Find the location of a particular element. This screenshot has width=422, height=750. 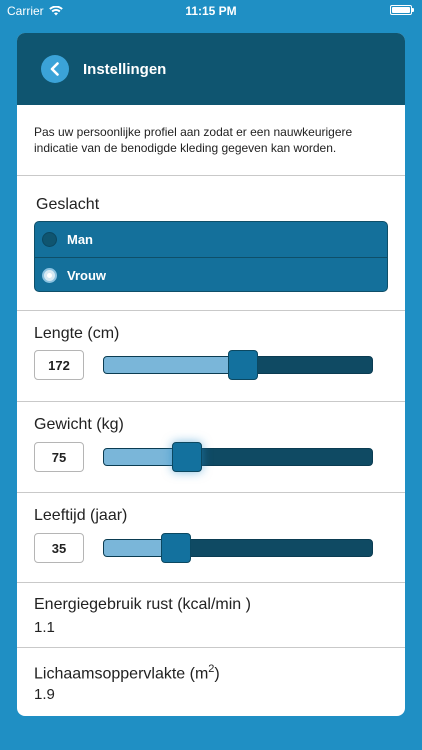

gender-label: Geslacht is located at coordinates (68, 204).